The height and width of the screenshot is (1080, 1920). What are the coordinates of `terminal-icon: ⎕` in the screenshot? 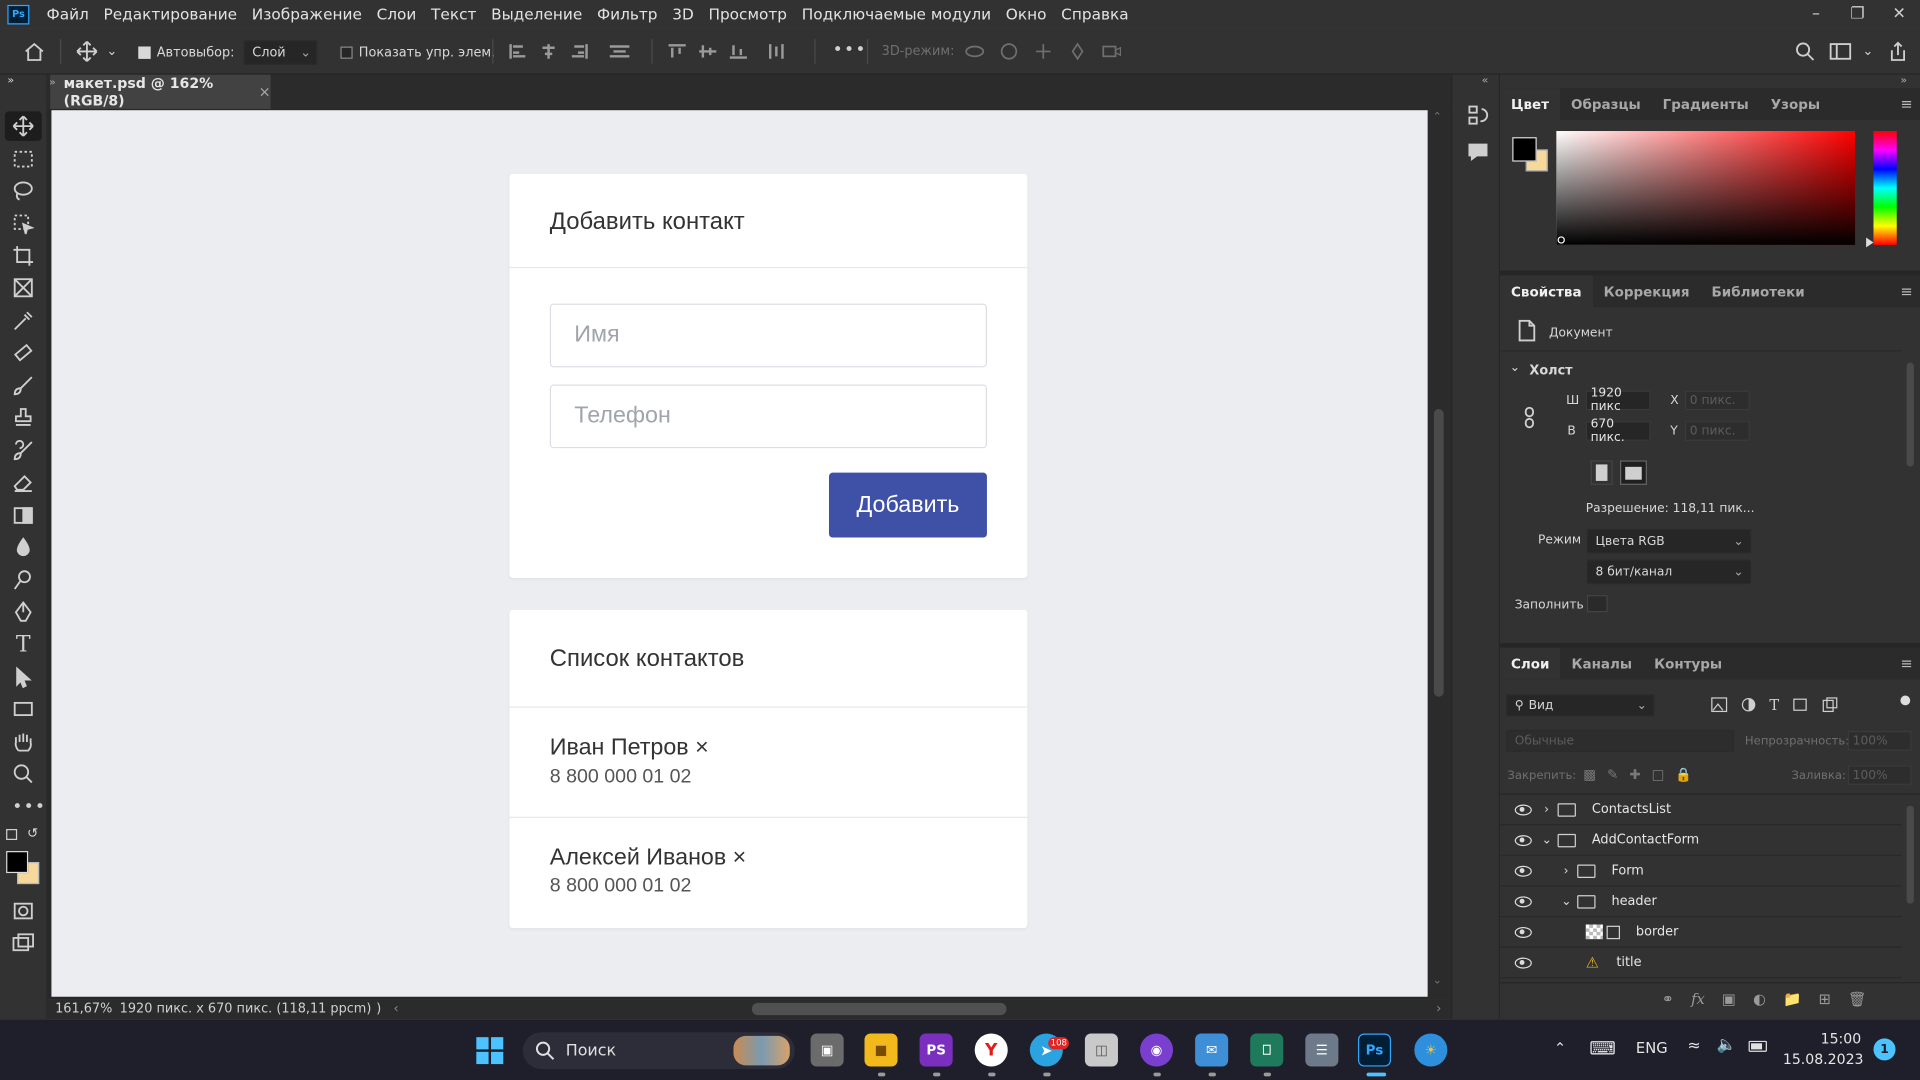 It's located at (1267, 1050).